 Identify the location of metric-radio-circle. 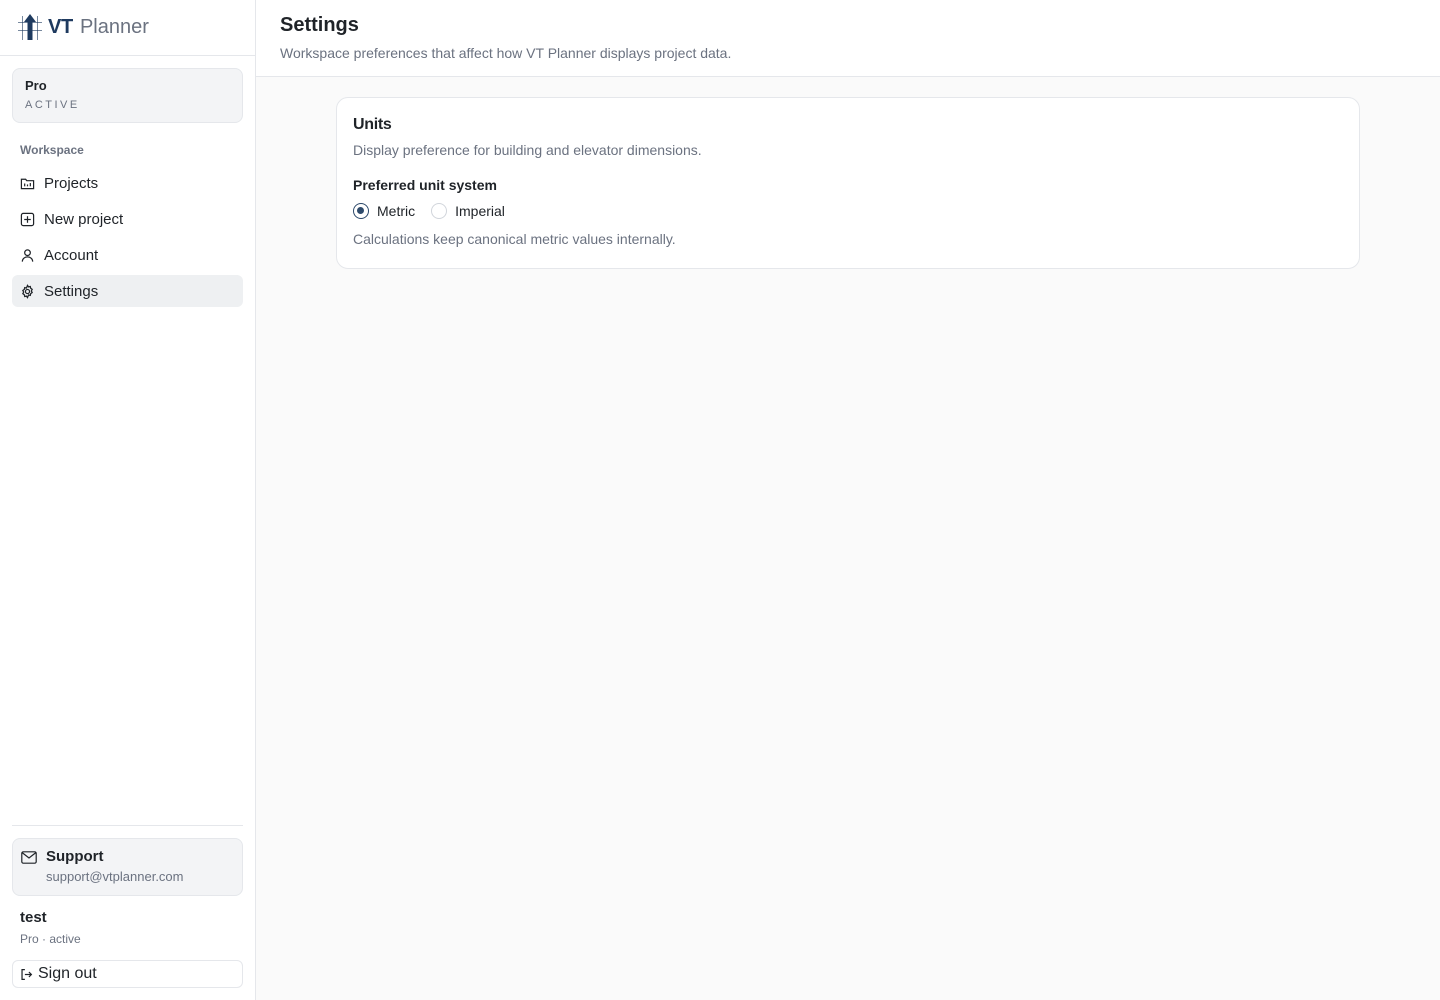
(361, 211).